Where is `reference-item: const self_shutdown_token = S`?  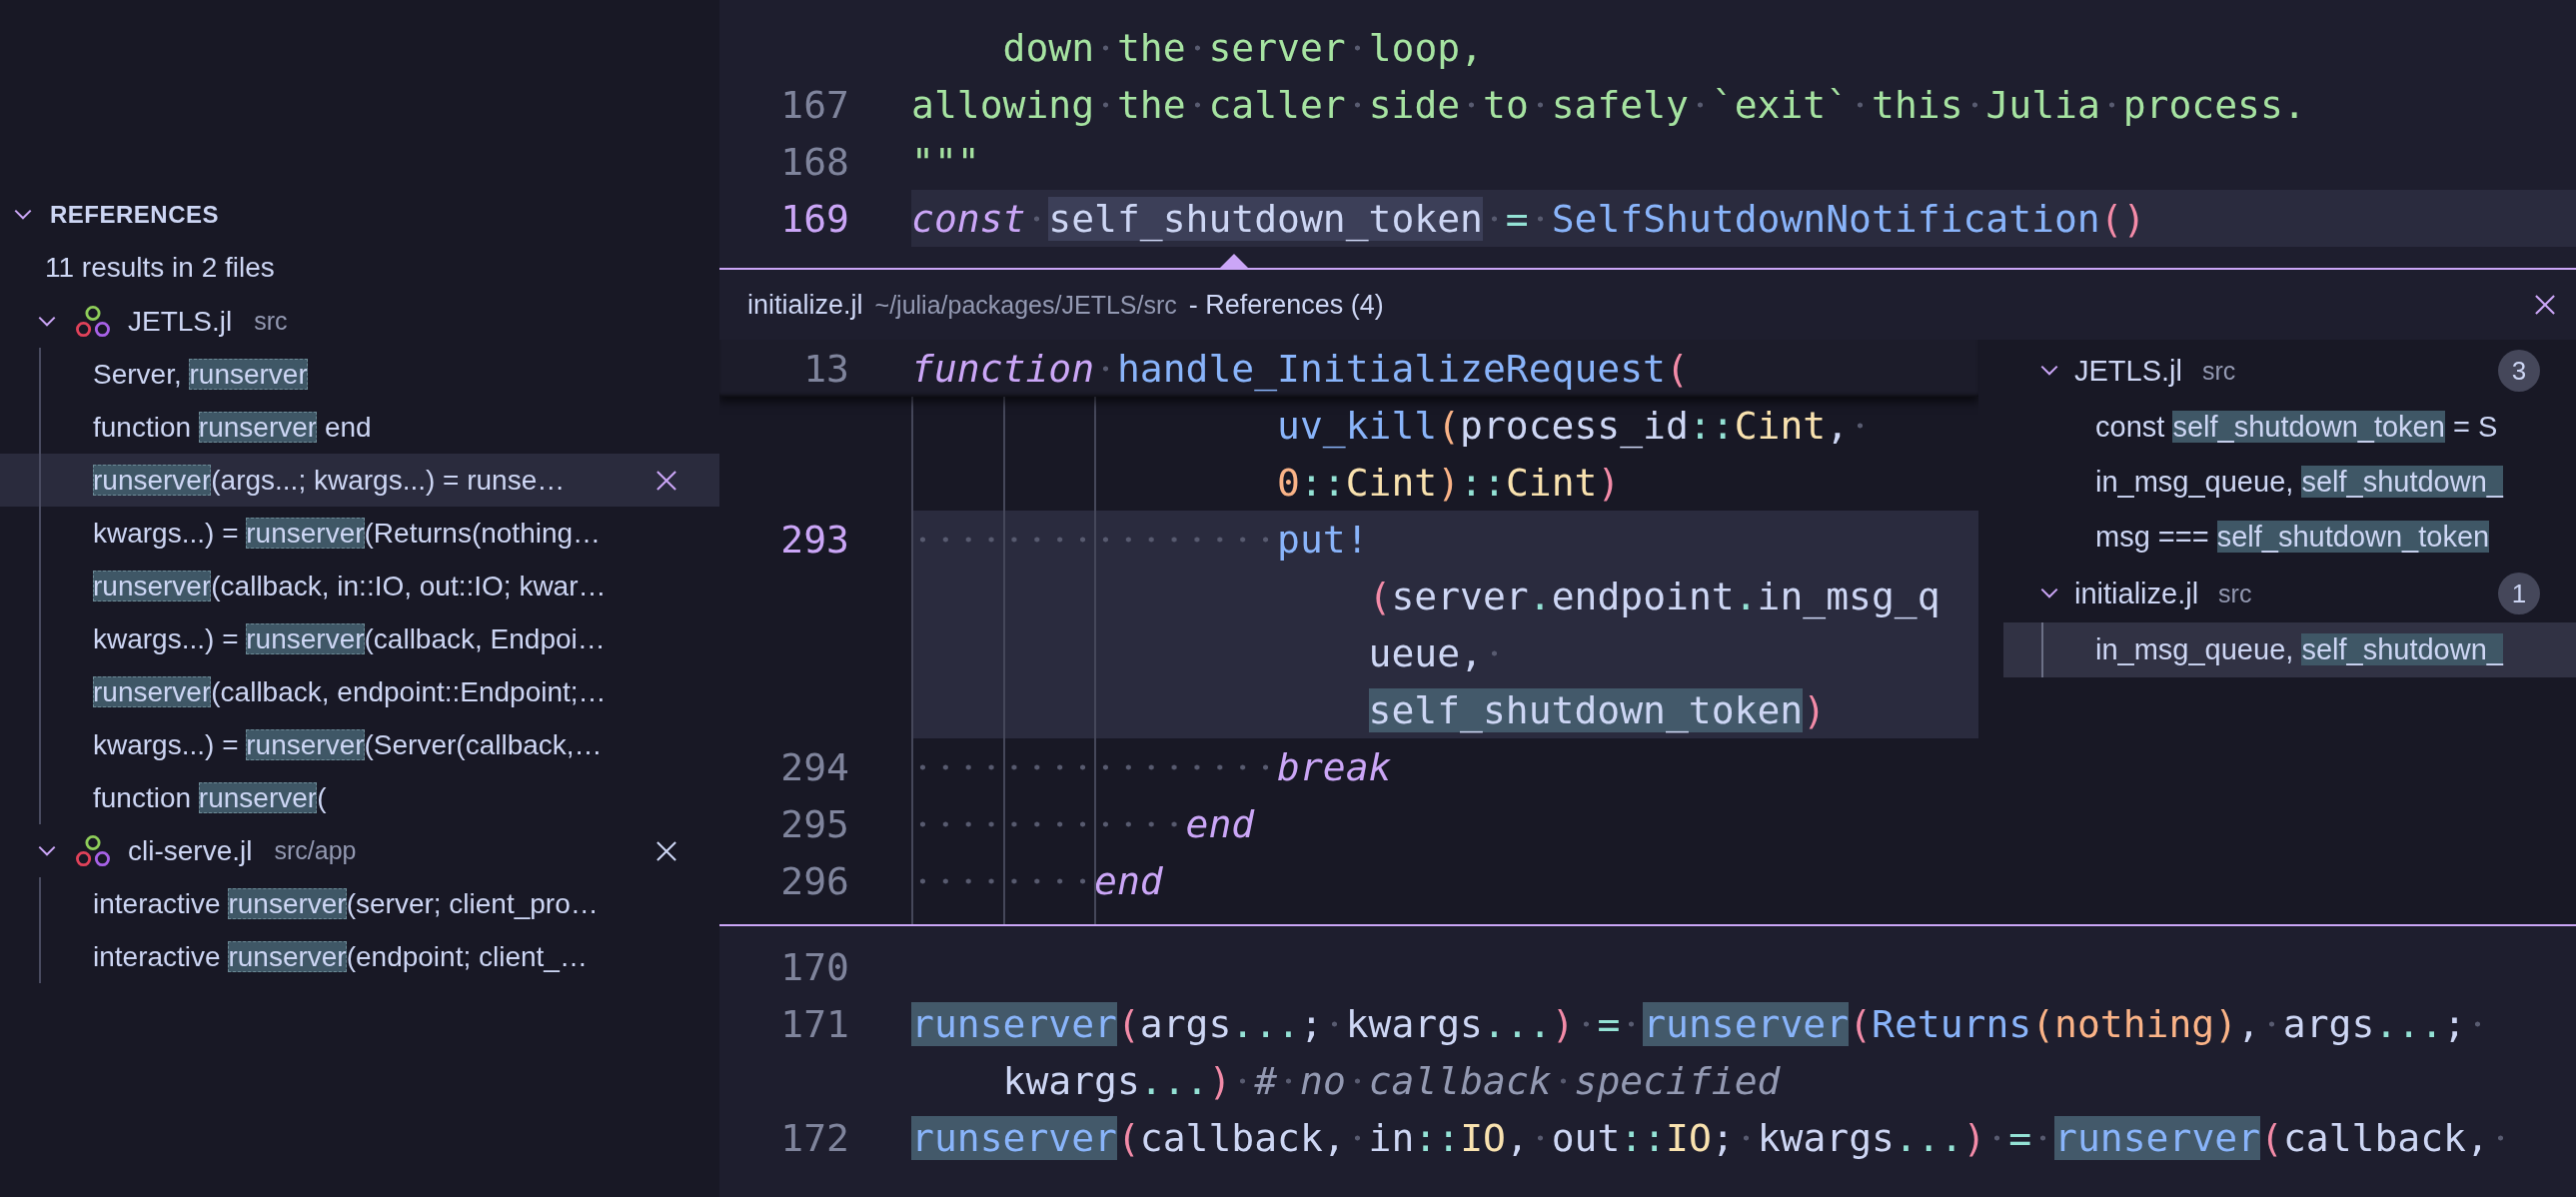
reference-item: const self_shutdown_token = S is located at coordinates (2277, 428).